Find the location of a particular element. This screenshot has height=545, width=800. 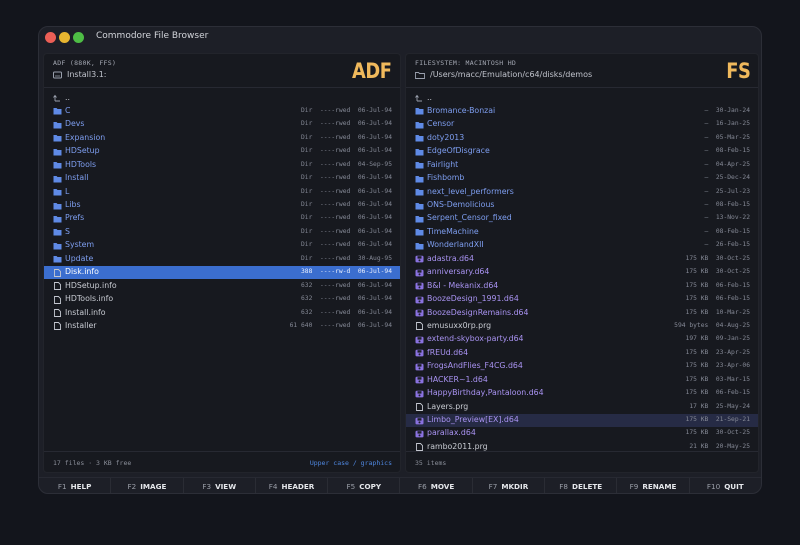

directory-row: Censor — 16-Jan-25 is located at coordinates (582, 124).